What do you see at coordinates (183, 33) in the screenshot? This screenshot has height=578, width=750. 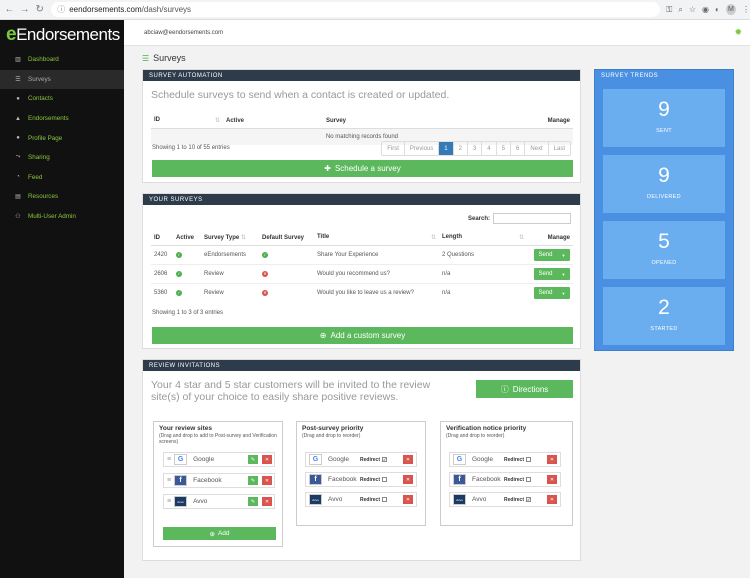 I see `user-email: abciaw@eendorsements.com` at bounding box center [183, 33].